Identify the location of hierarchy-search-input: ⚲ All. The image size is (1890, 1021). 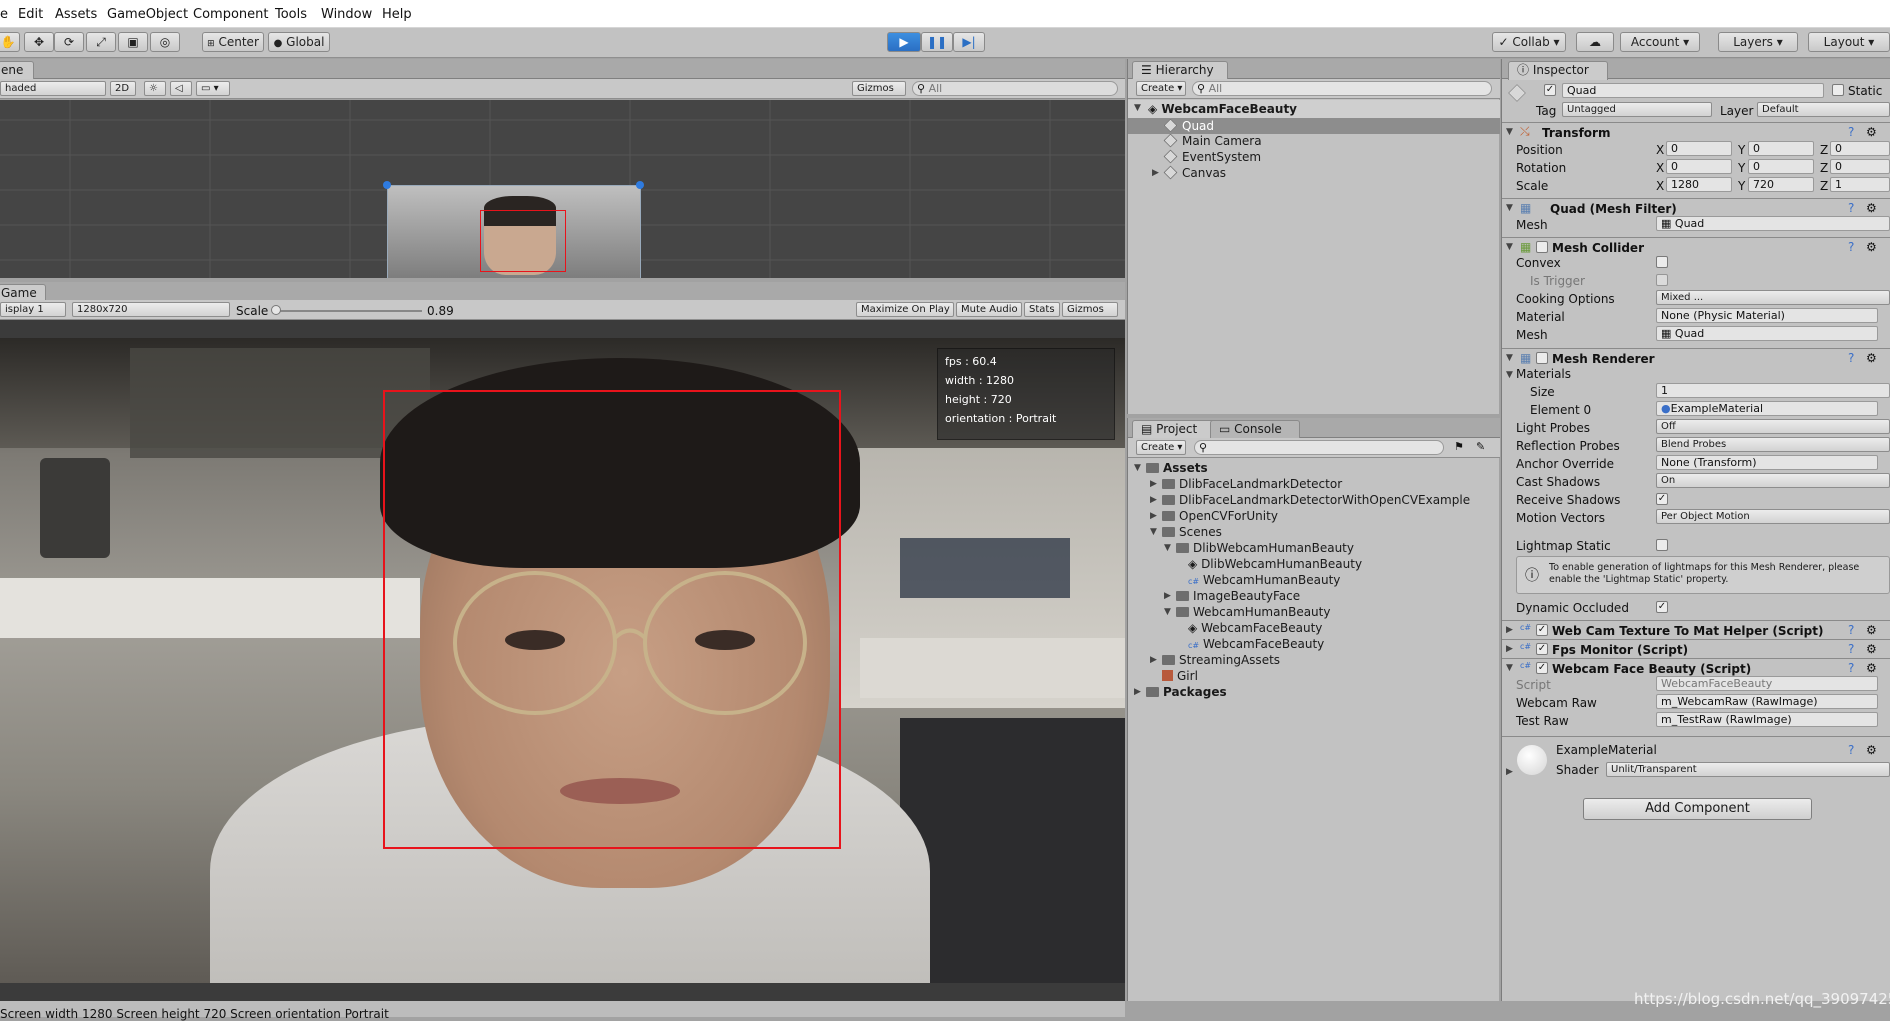
(1342, 88).